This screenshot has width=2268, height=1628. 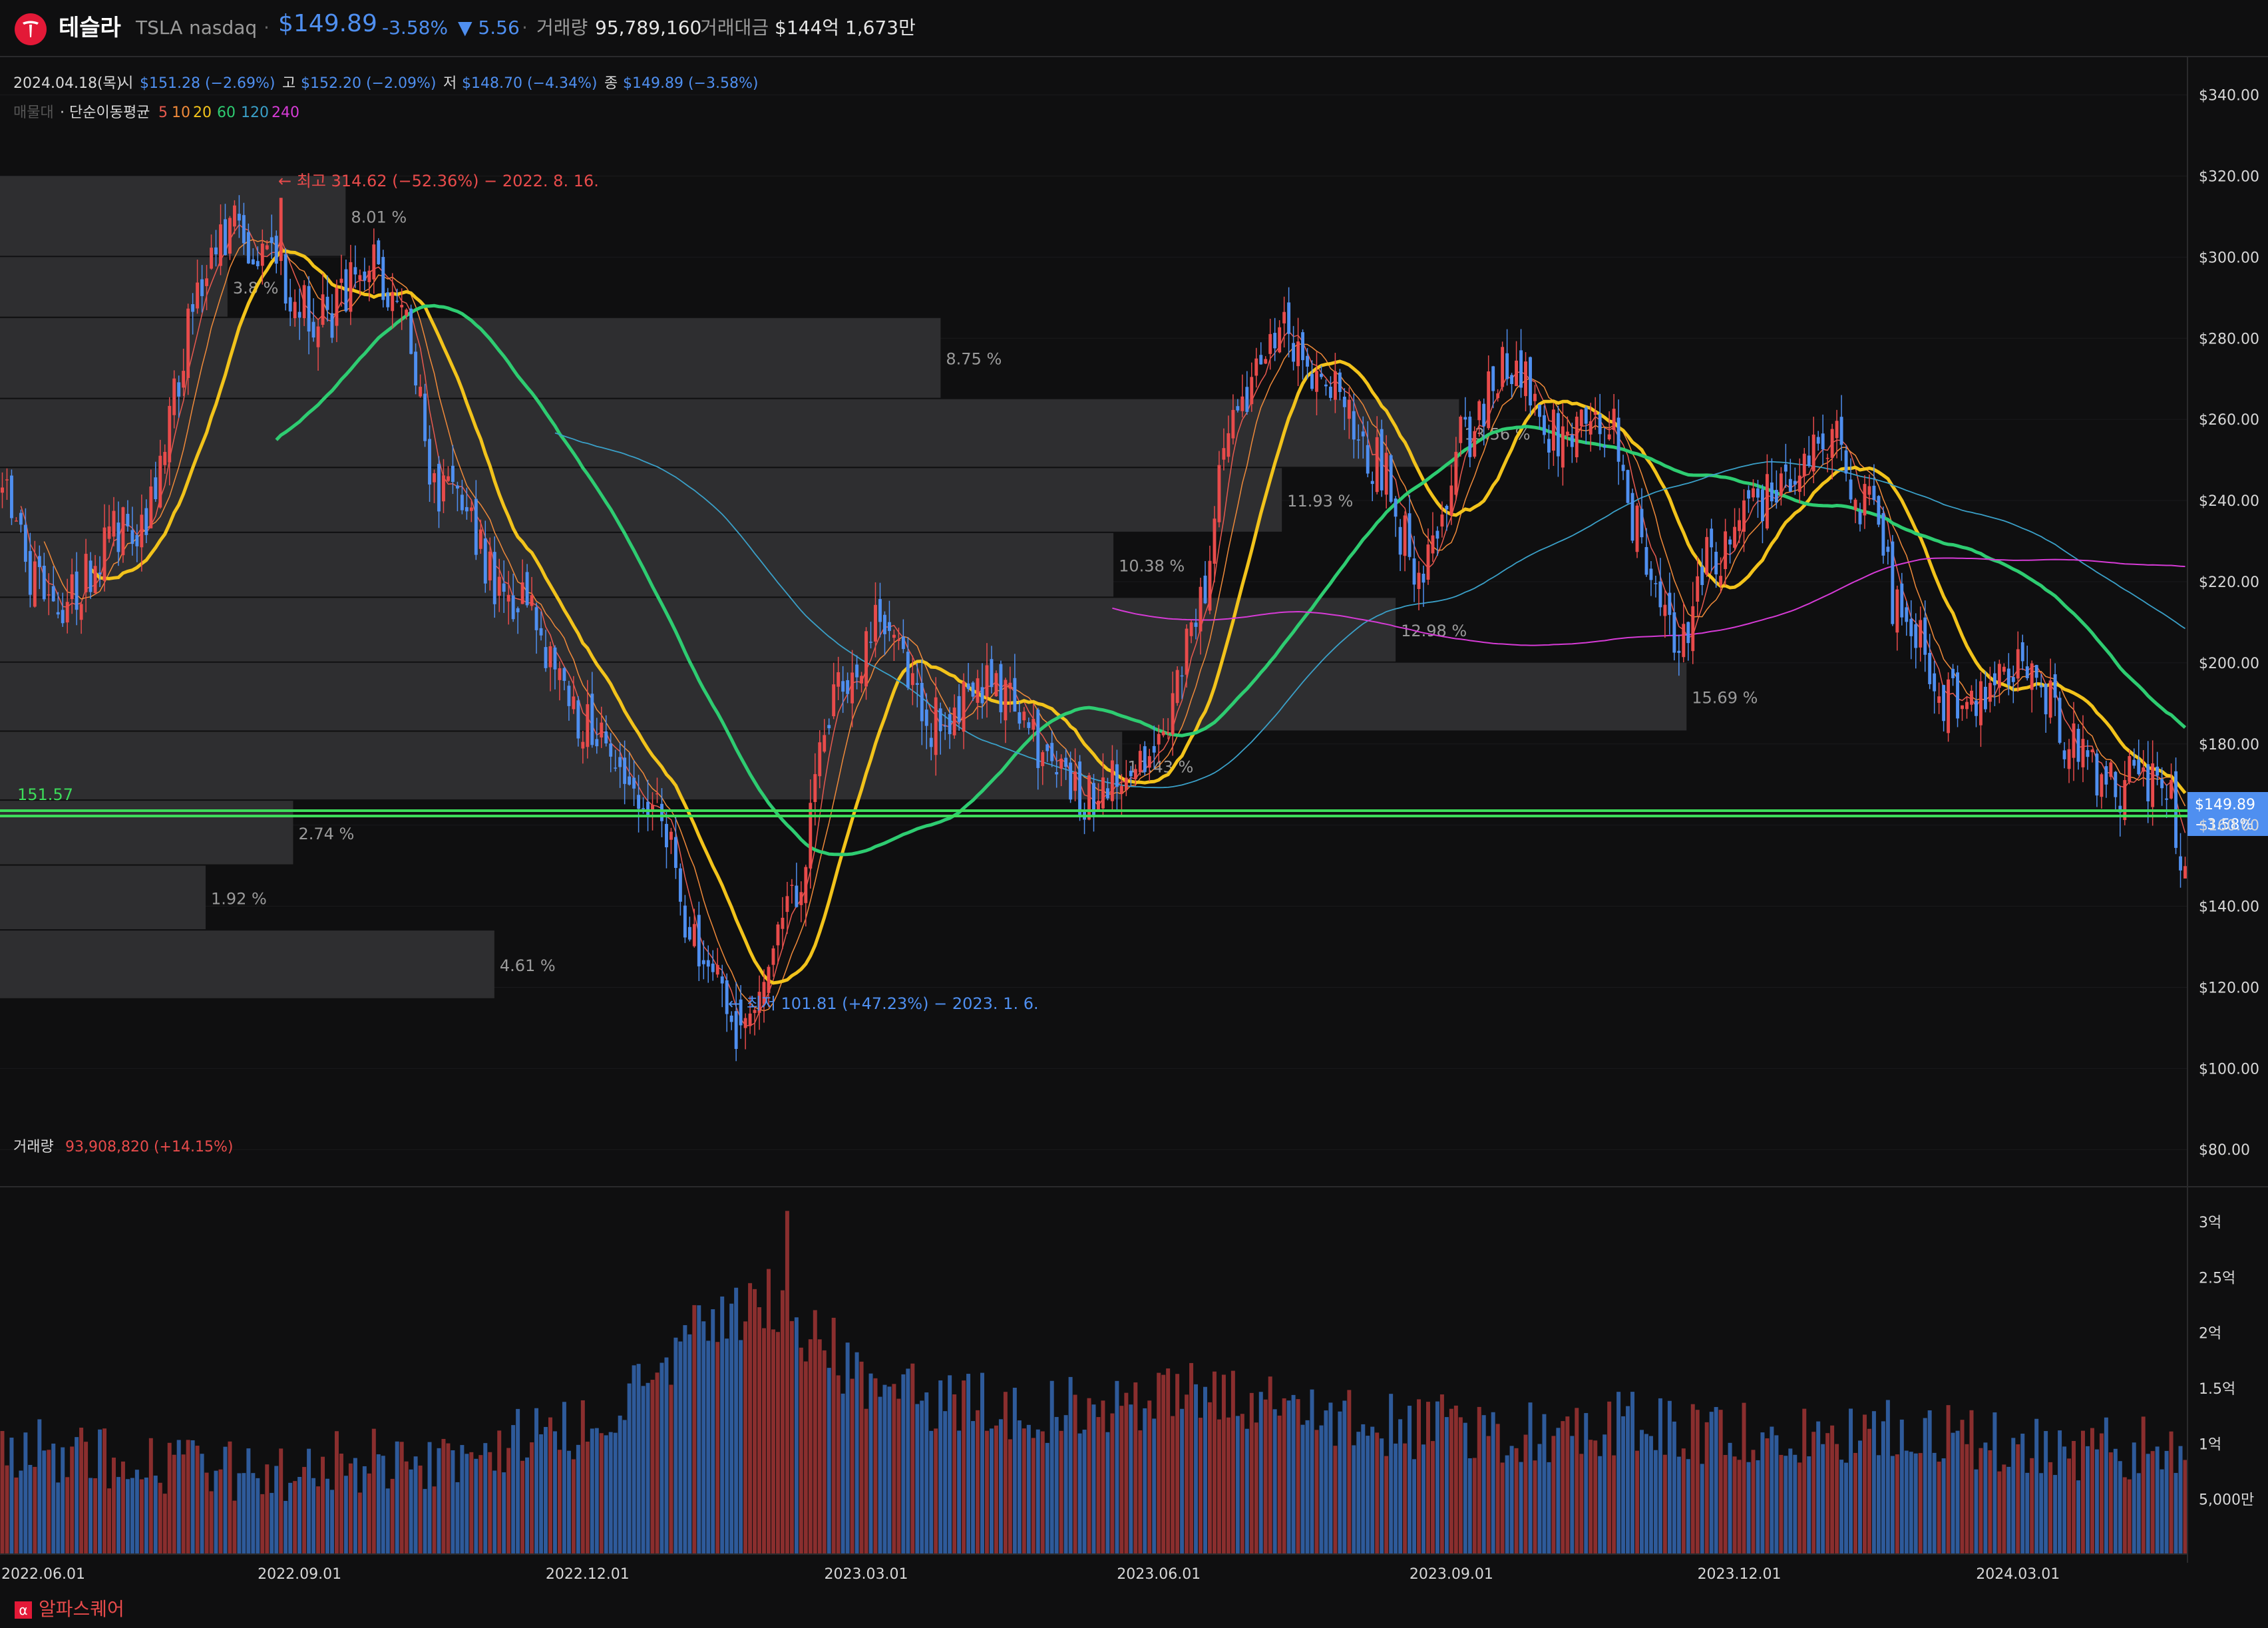 What do you see at coordinates (239, 899) in the screenshot?
I see `volume-profile-pct: 1.92 %` at bounding box center [239, 899].